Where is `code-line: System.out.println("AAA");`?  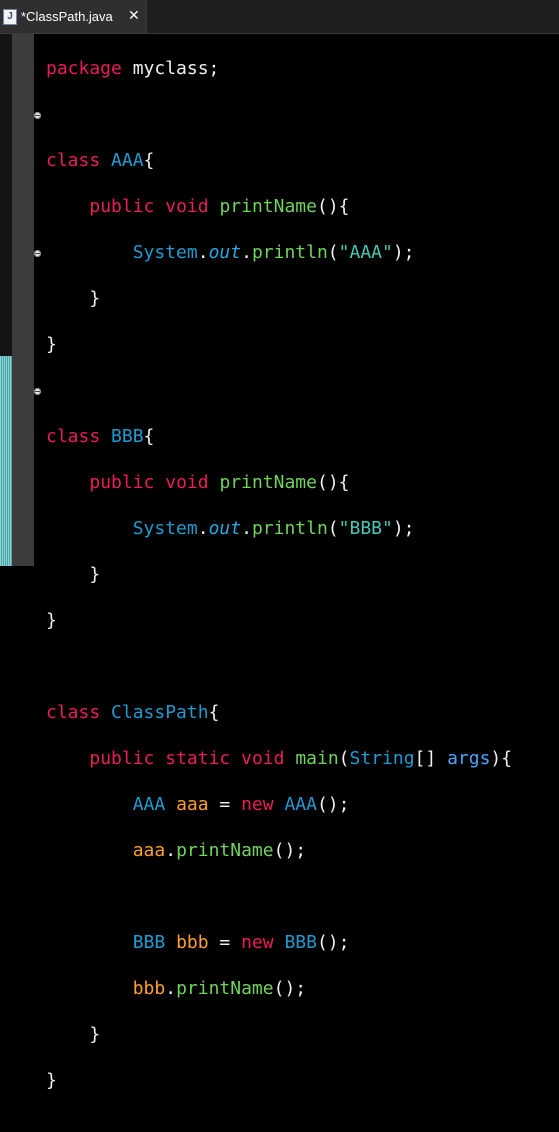 code-line: System.out.println("AAA"); is located at coordinates (273, 252).